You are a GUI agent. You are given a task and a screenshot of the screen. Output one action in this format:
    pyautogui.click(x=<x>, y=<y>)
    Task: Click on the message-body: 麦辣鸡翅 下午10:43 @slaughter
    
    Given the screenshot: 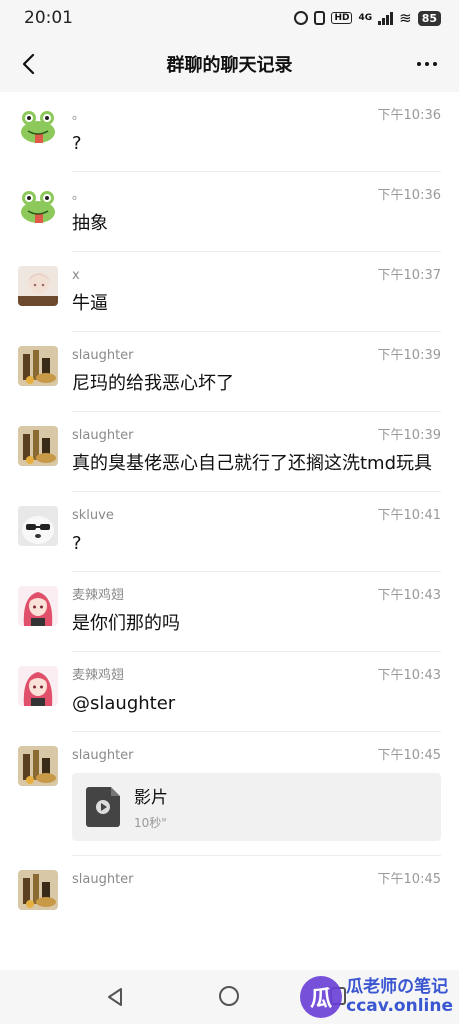 What is the action you would take?
    pyautogui.click(x=256, y=698)
    